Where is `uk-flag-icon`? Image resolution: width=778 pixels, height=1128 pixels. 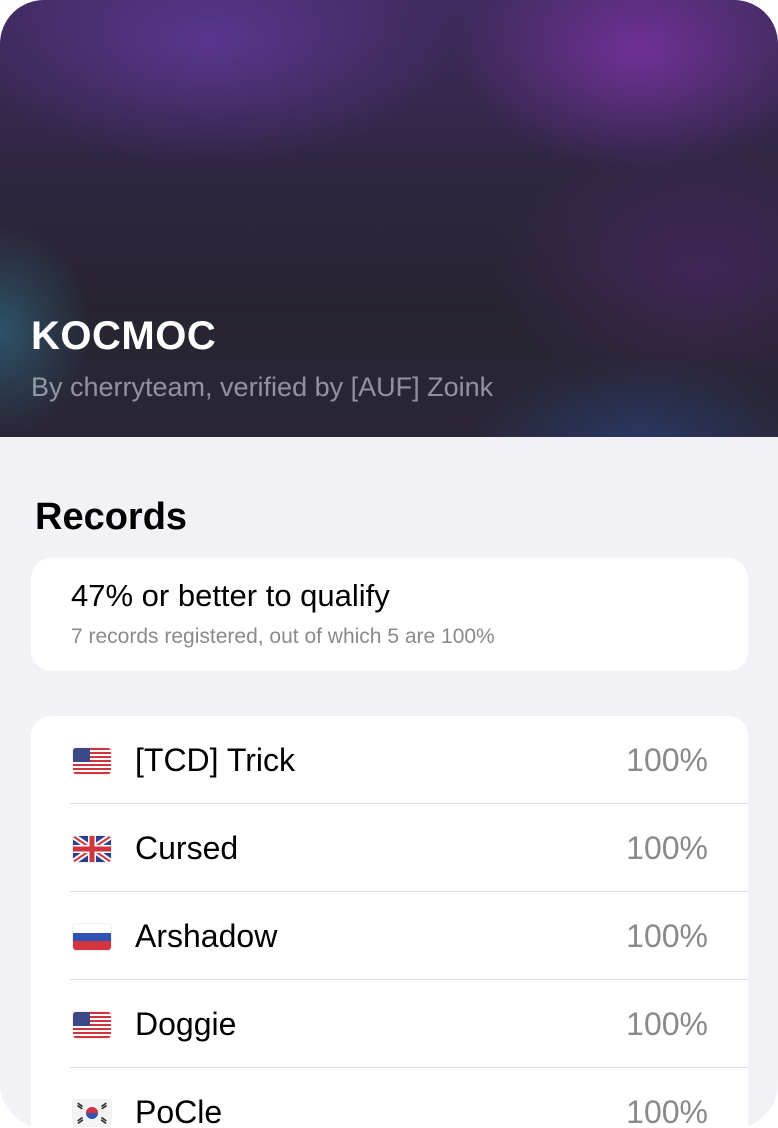 uk-flag-icon is located at coordinates (92, 849).